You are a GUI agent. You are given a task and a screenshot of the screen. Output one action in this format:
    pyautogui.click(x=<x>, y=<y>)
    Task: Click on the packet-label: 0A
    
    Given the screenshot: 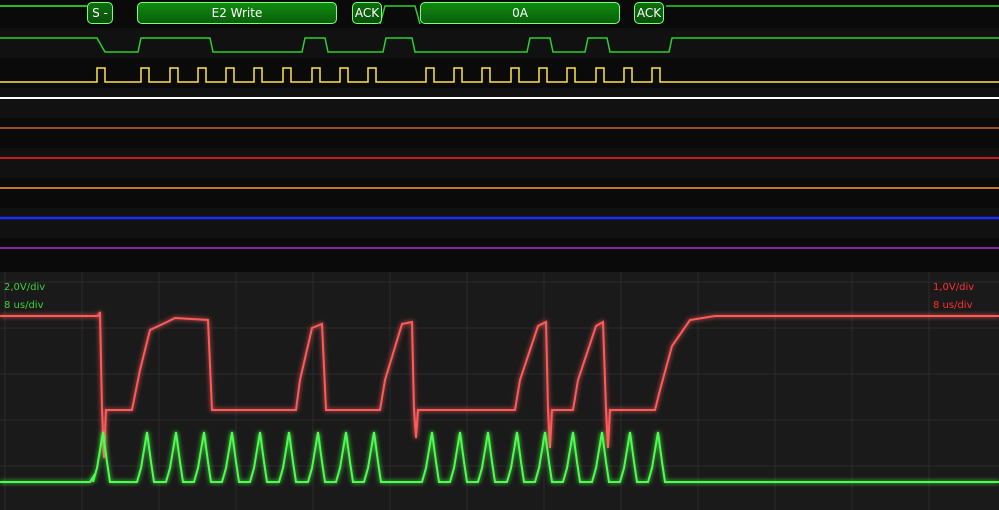 What is the action you would take?
    pyautogui.click(x=520, y=13)
    